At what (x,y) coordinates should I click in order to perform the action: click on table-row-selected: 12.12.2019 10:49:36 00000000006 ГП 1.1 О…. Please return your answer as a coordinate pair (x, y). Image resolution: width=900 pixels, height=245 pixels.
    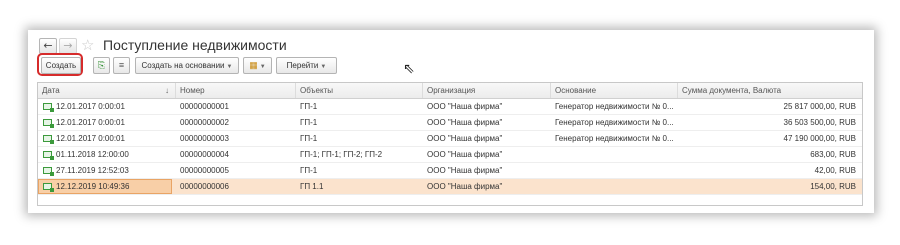
    Looking at the image, I should click on (450, 187).